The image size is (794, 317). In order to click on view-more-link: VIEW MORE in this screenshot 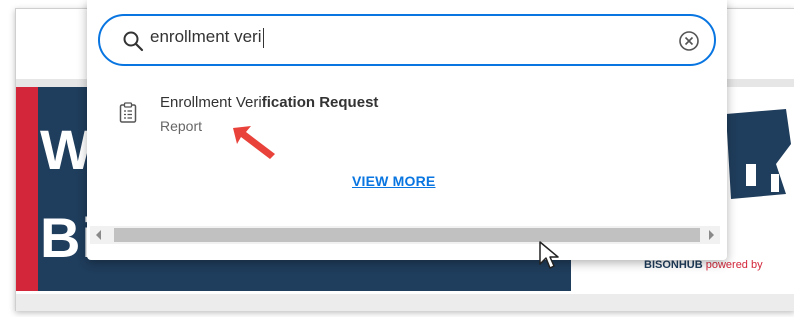, I will do `click(393, 181)`.